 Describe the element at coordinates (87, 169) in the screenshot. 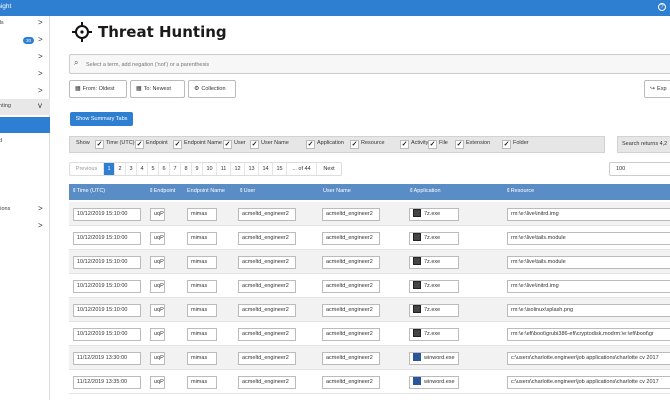

I see `previous-page-button: Previous` at that location.